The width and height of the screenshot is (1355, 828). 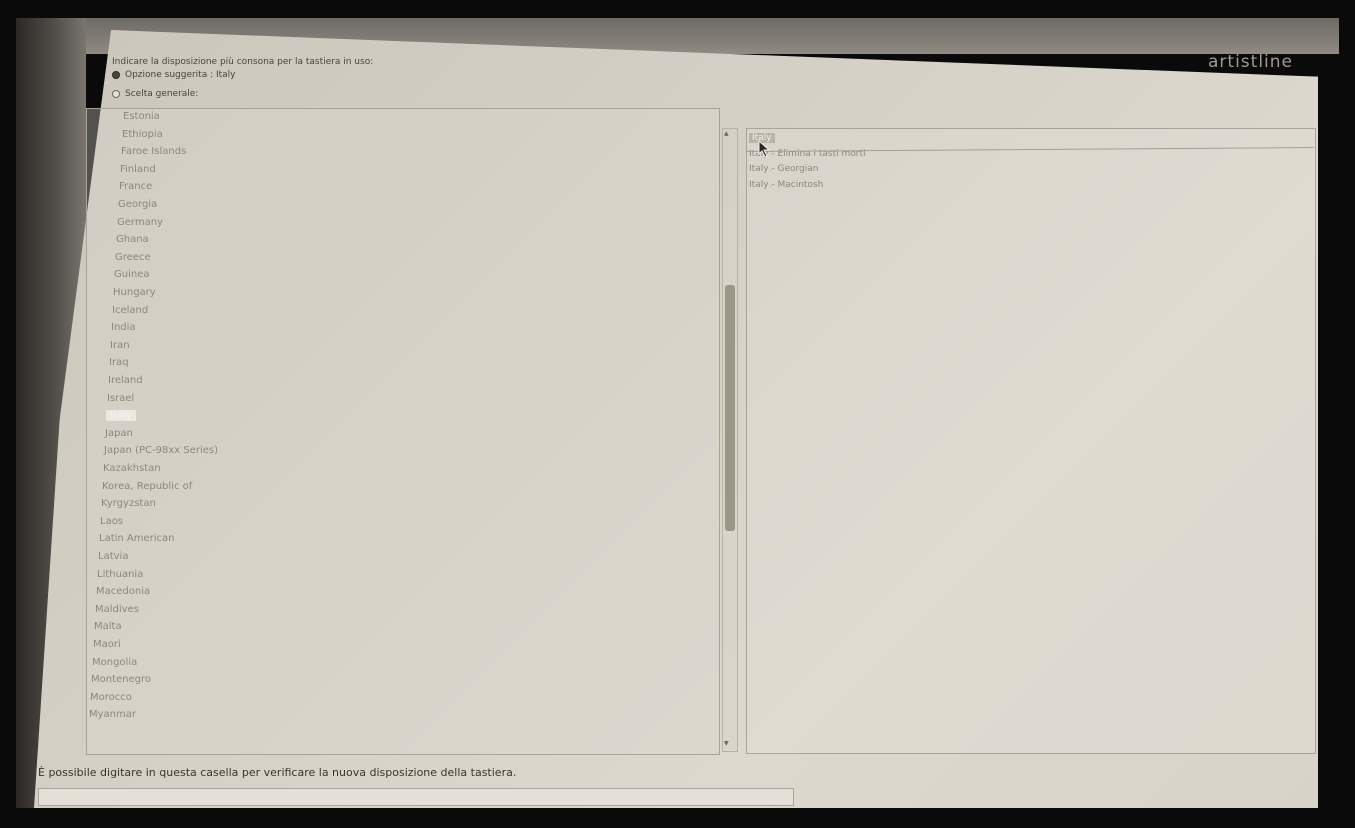 What do you see at coordinates (137, 204) in the screenshot?
I see `layout-list-item: Georgia` at bounding box center [137, 204].